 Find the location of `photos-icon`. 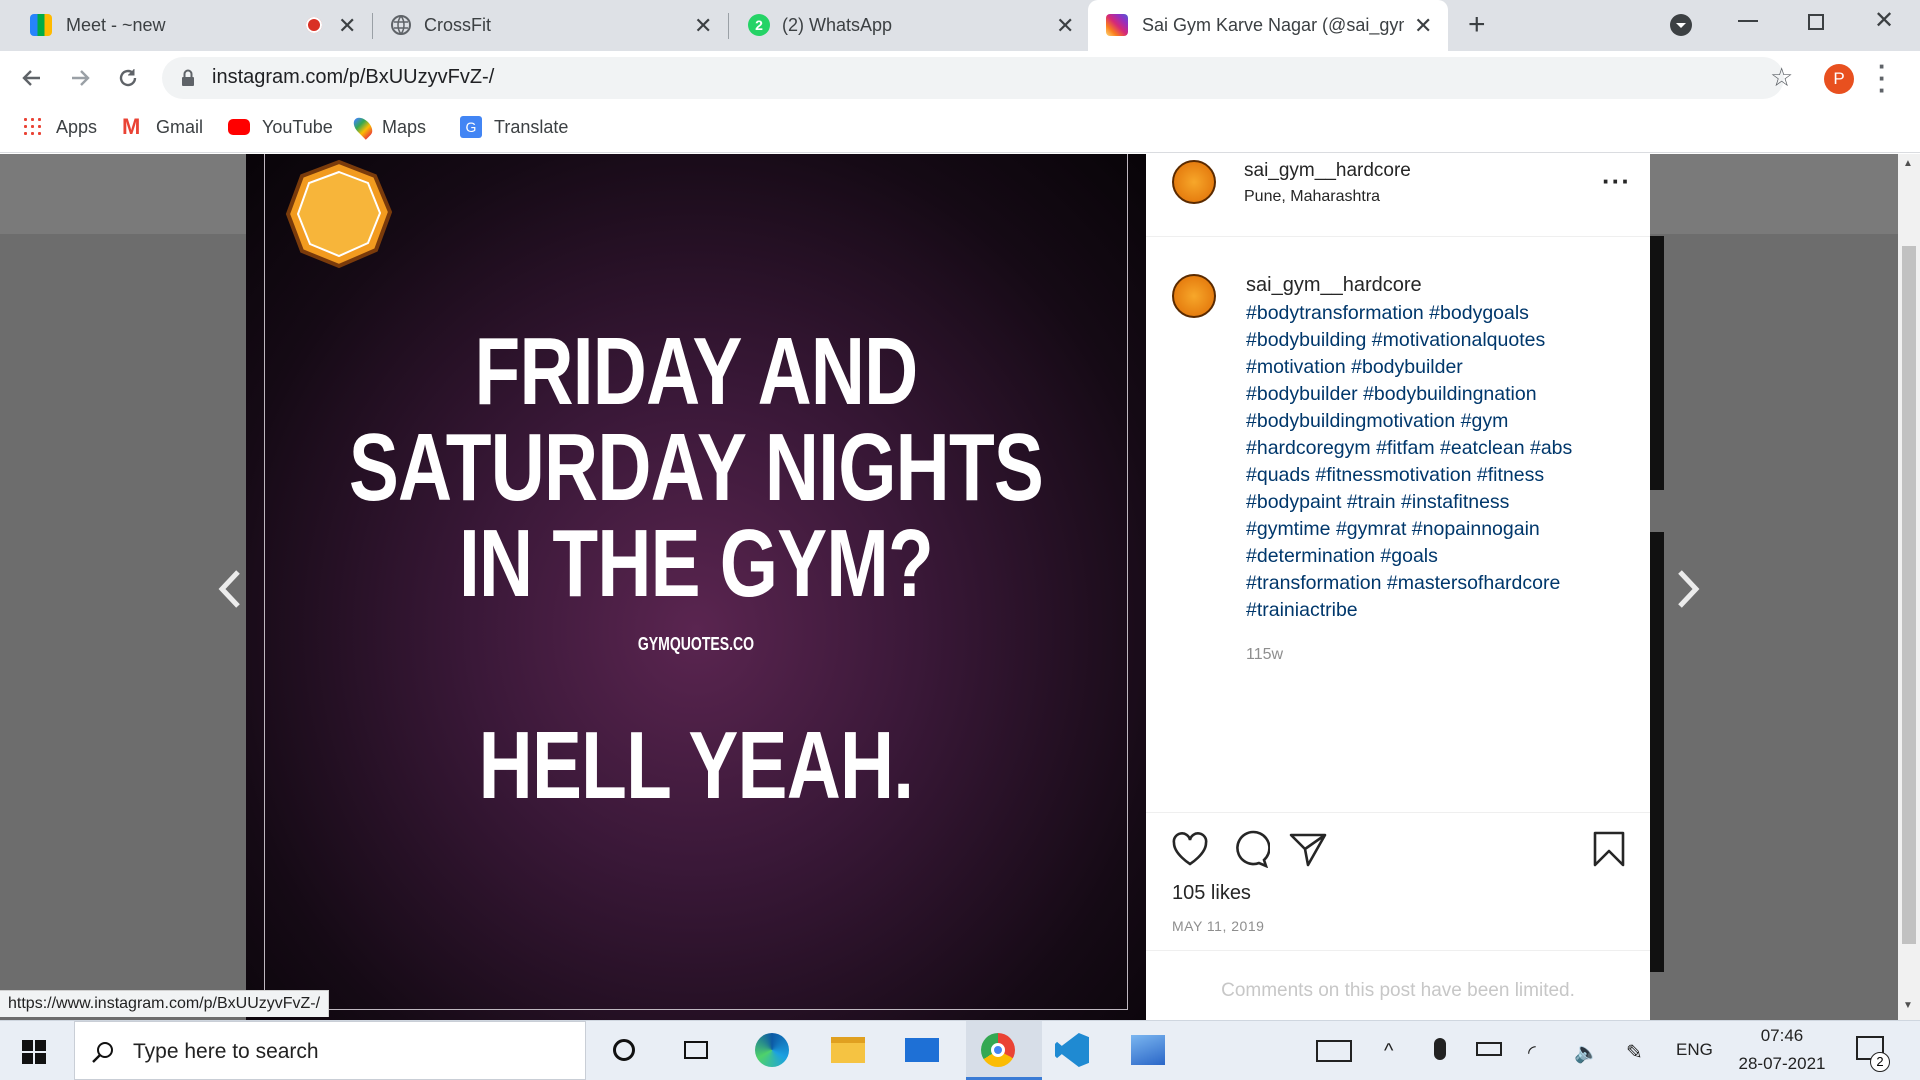

photos-icon is located at coordinates (1148, 1050).